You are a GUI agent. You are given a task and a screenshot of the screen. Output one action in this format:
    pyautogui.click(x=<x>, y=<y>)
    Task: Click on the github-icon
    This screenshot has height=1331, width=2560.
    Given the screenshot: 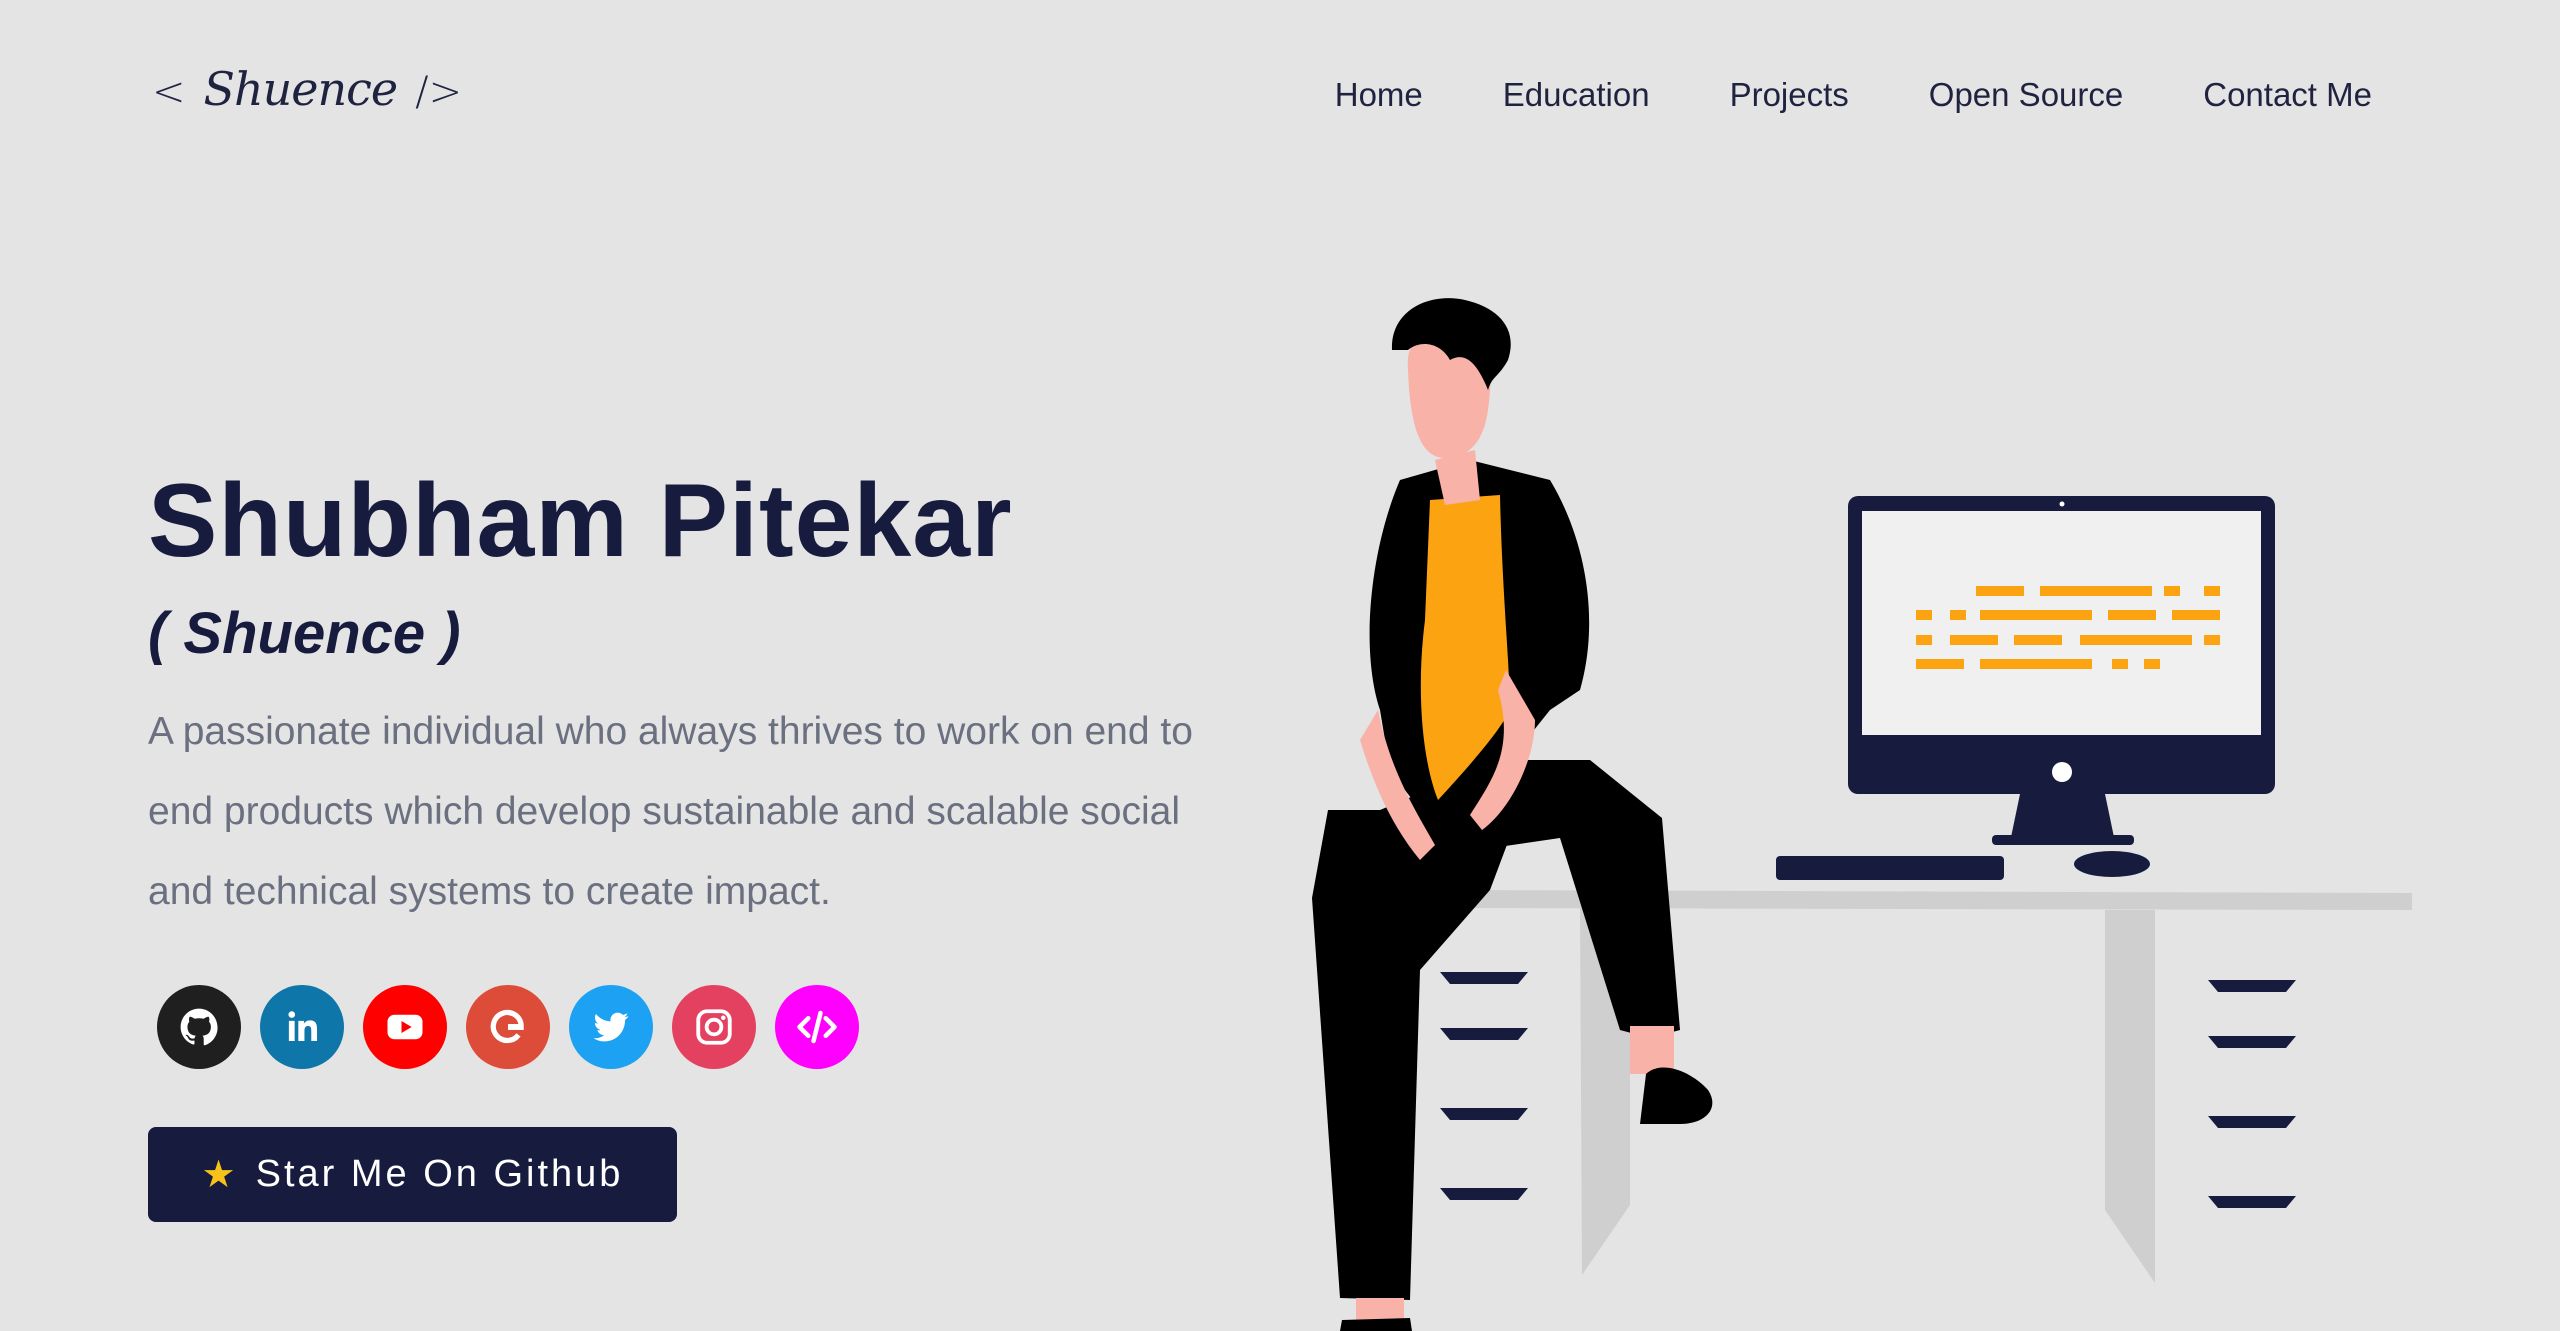 What is the action you would take?
    pyautogui.click(x=199, y=1027)
    